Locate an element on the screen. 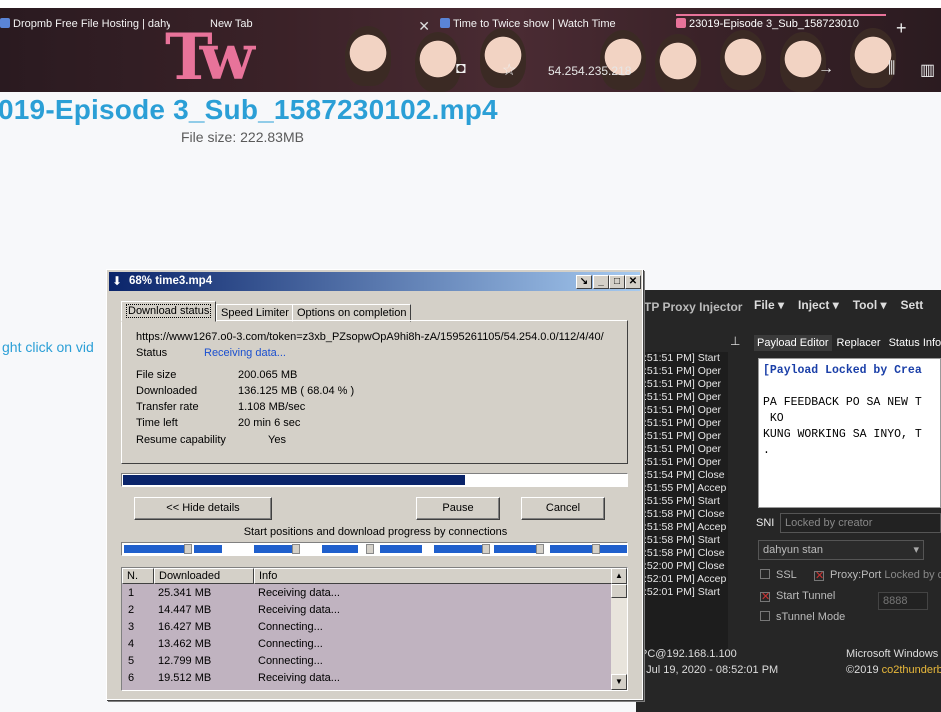 The width and height of the screenshot is (941, 712). dialog-title-bar: ⬇ 68% time3.mp4 ↘ _ □ ✕ is located at coordinates (375, 281).